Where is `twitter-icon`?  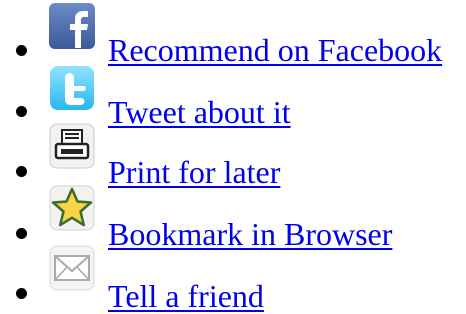 twitter-icon is located at coordinates (72, 88).